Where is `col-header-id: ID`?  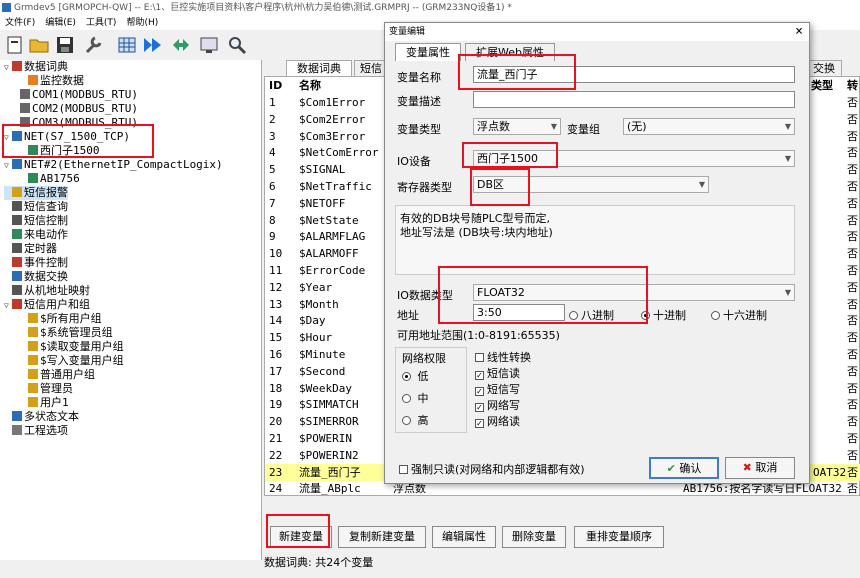
col-header-id: ID is located at coordinates (275, 85).